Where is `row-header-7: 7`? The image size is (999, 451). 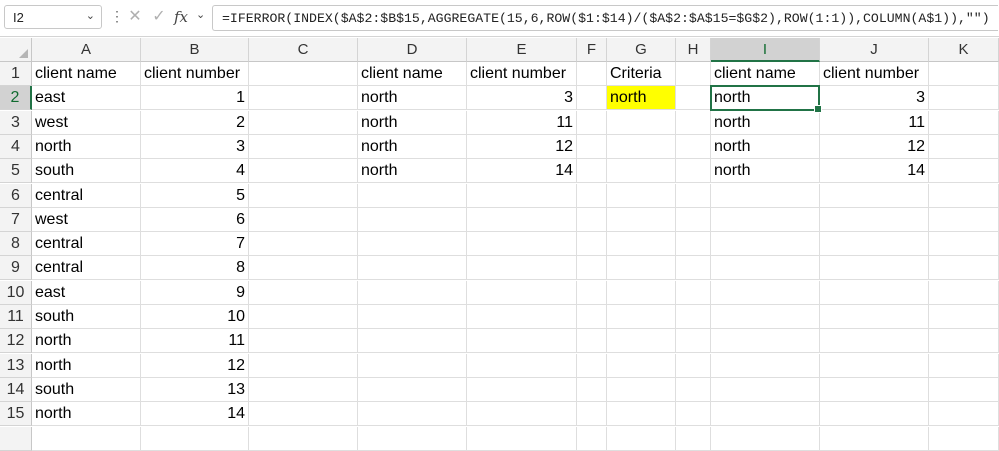 row-header-7: 7 is located at coordinates (16, 219).